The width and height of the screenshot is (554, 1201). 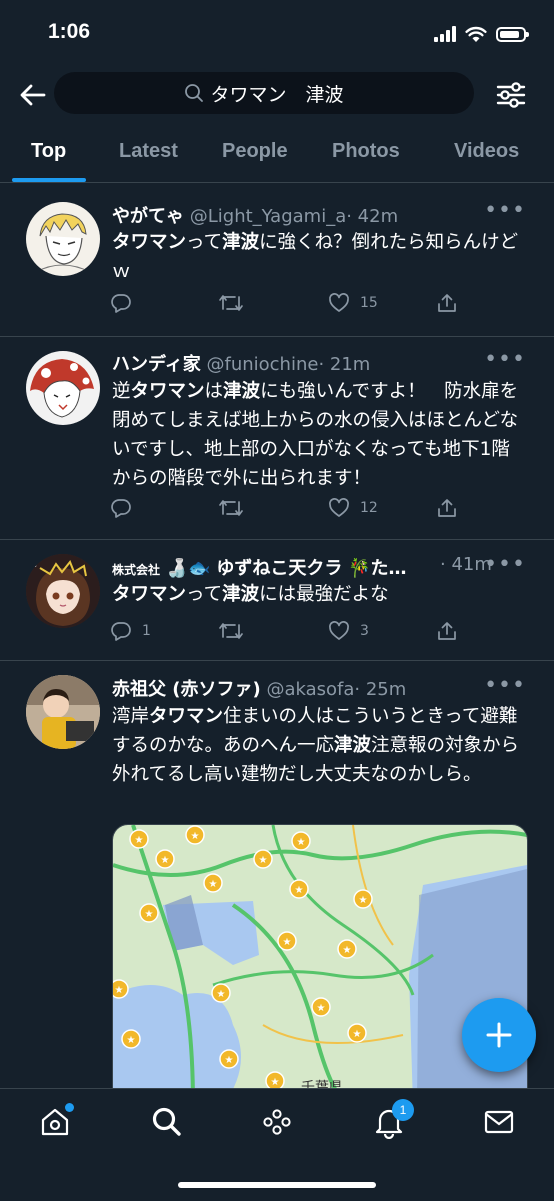 I want to click on tweet-text: タワマンって津波には最強だよな, so click(x=250, y=594).